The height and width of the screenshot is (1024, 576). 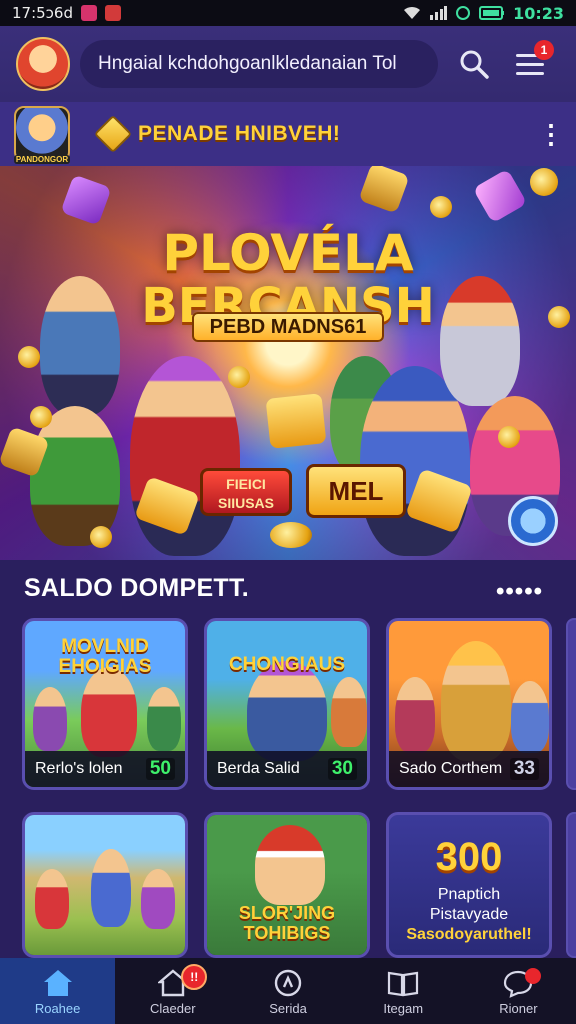 I want to click on status-bar: 17:5ɔ6d 10:23, so click(x=288, y=13).